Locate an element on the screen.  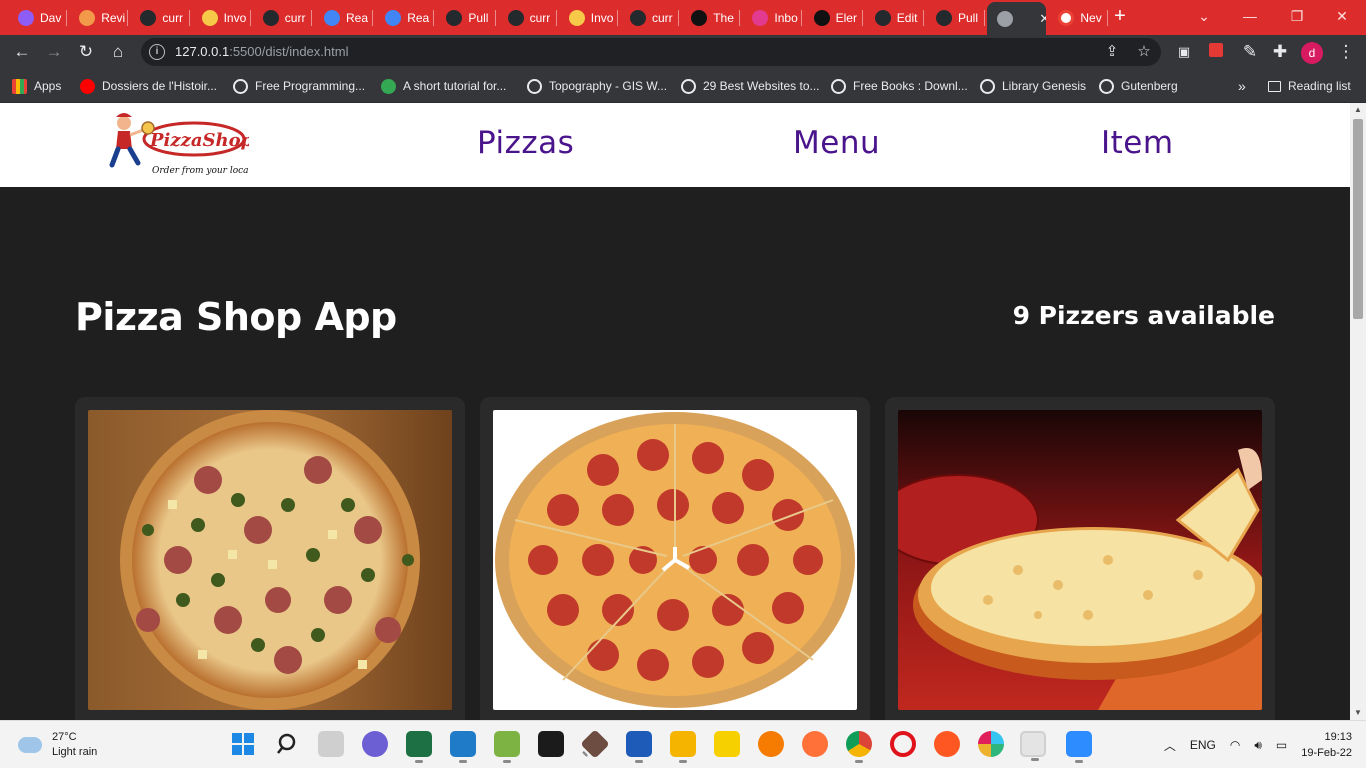
page-scrollbar: ▲ ▼ is located at coordinates (1358, 411).